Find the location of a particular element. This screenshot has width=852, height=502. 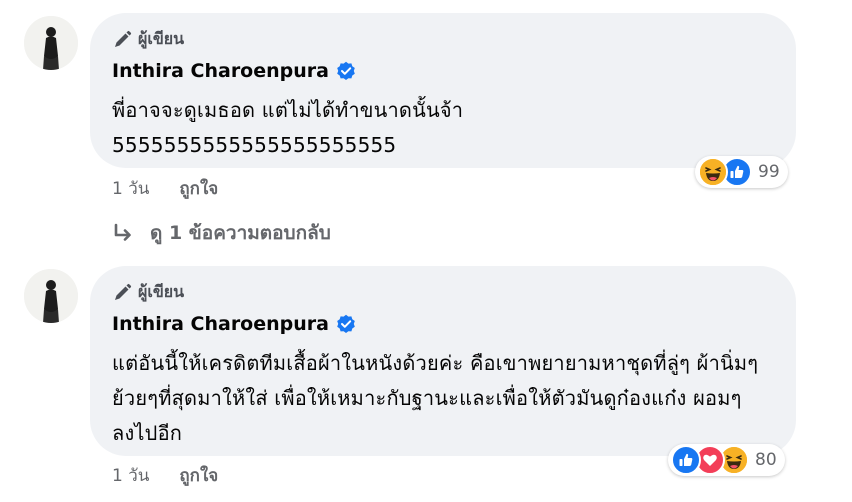

comment-meta: 1 วัน ถูกใจ is located at coordinates (165, 475).